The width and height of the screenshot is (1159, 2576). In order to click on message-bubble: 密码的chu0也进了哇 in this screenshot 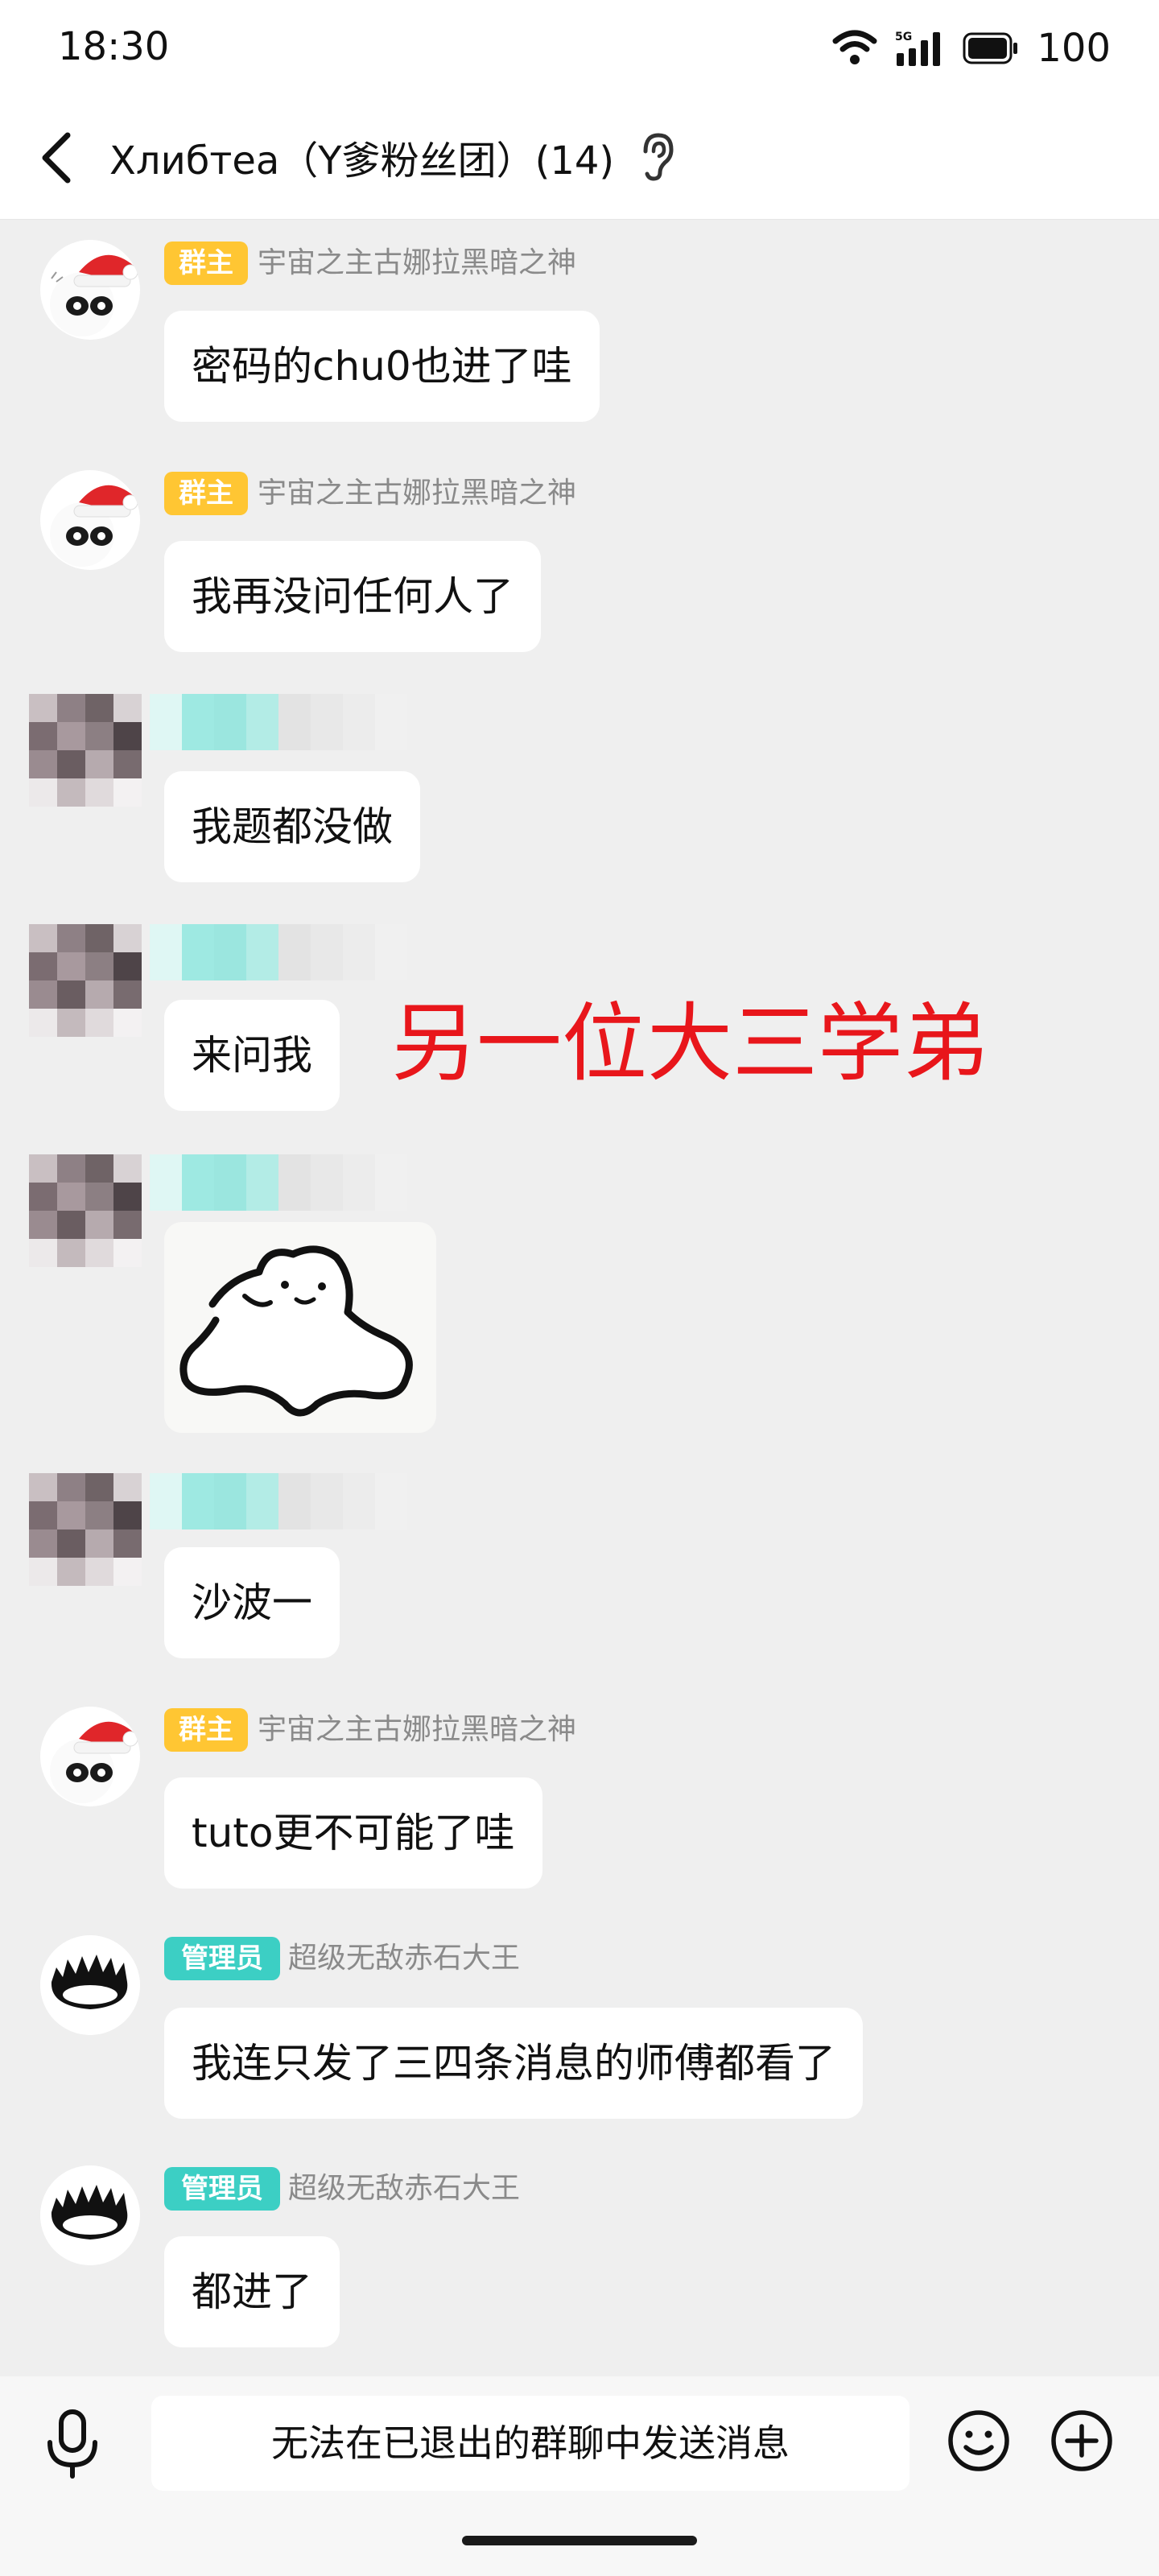, I will do `click(382, 366)`.